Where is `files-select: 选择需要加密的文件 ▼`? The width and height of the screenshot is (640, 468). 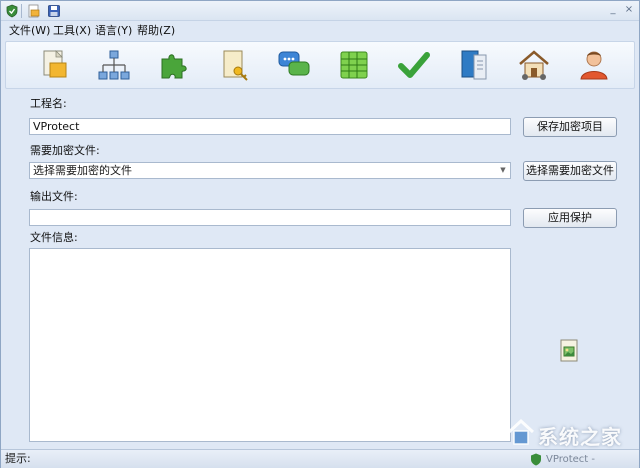
files-select: 选择需要加密的文件 ▼ is located at coordinates (270, 170).